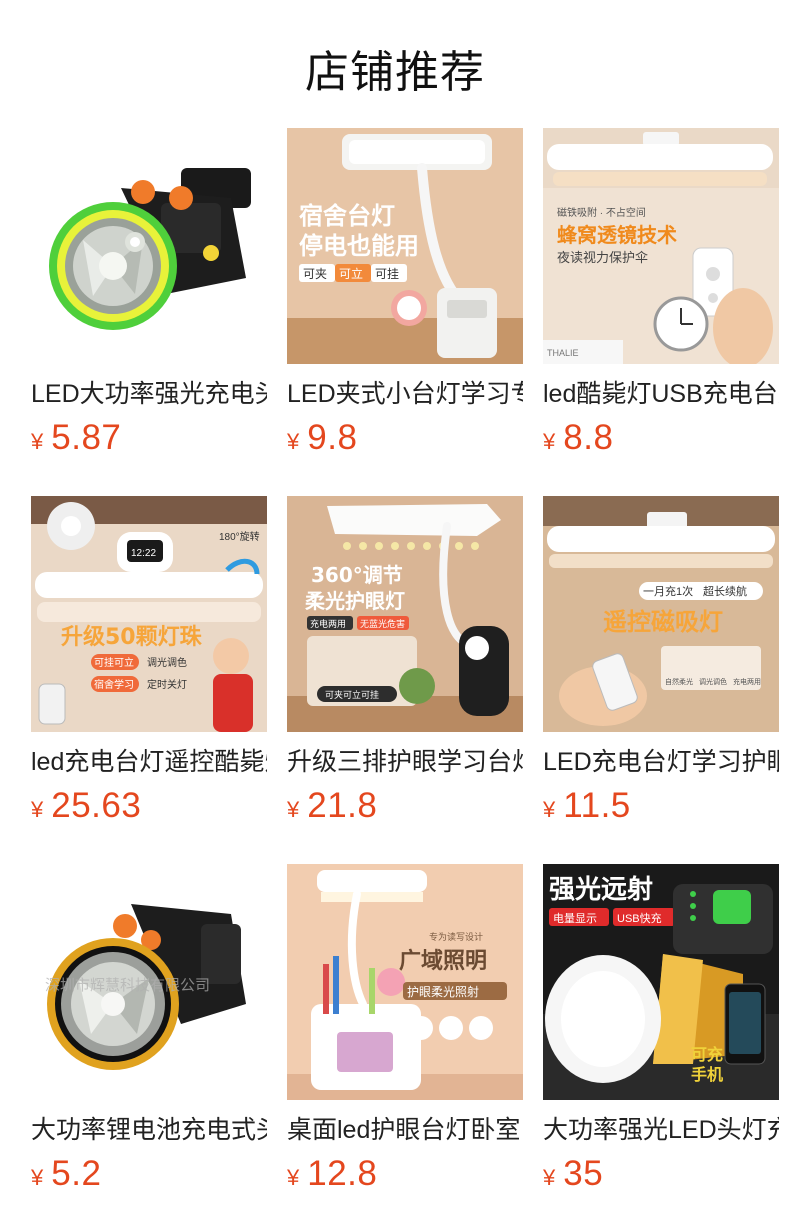 The image size is (790, 1232). Describe the element at coordinates (583, 1173) in the screenshot. I see `price-value: 35` at that location.